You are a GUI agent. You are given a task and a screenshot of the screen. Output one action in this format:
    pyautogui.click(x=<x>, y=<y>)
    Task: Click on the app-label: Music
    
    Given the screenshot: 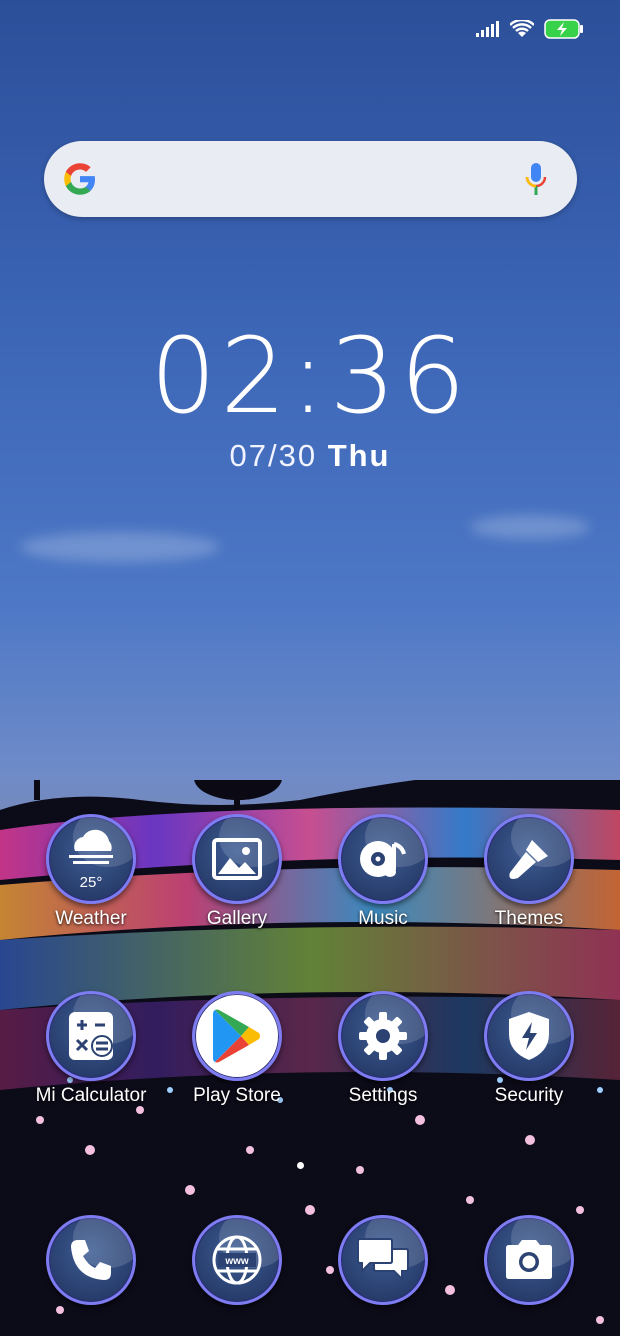 What is the action you would take?
    pyautogui.click(x=383, y=918)
    